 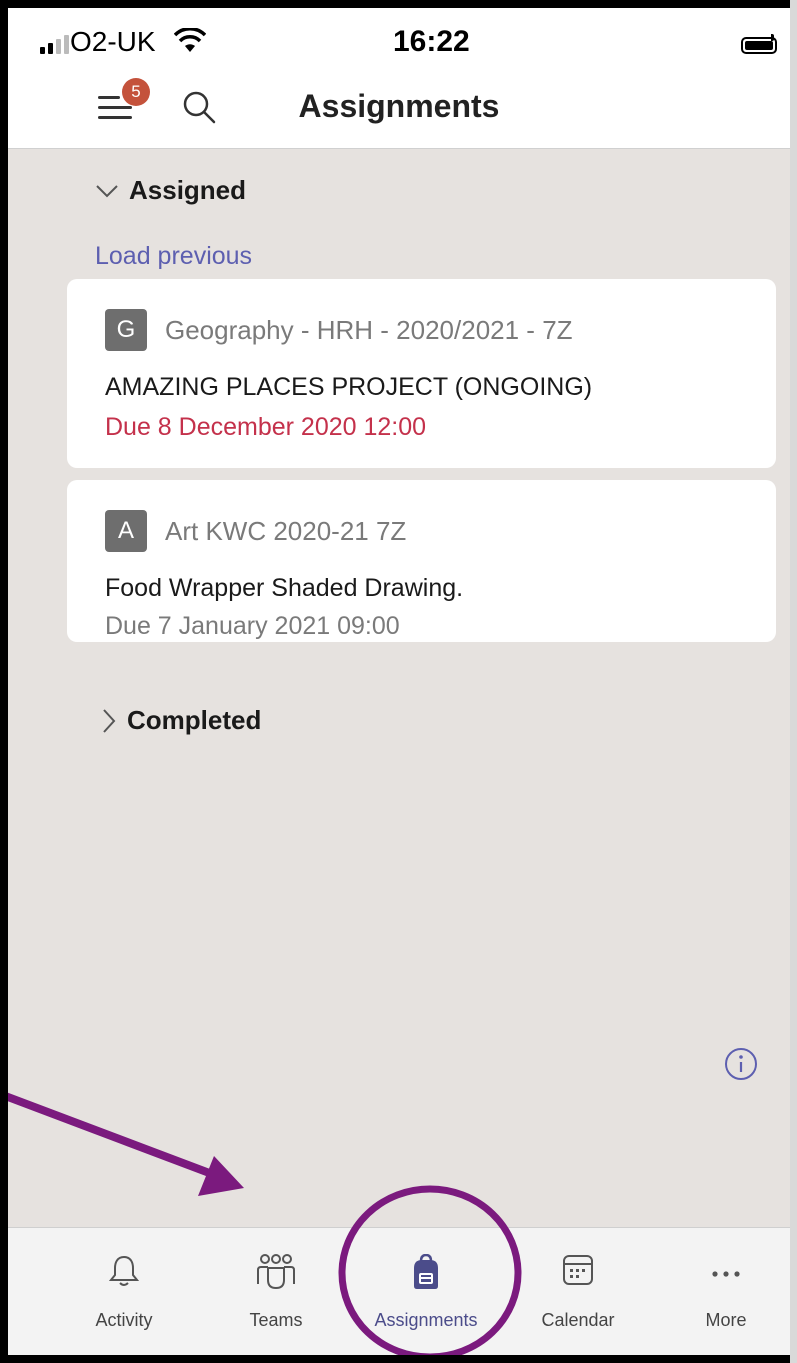 I want to click on completed-label: Completed, so click(x=194, y=720).